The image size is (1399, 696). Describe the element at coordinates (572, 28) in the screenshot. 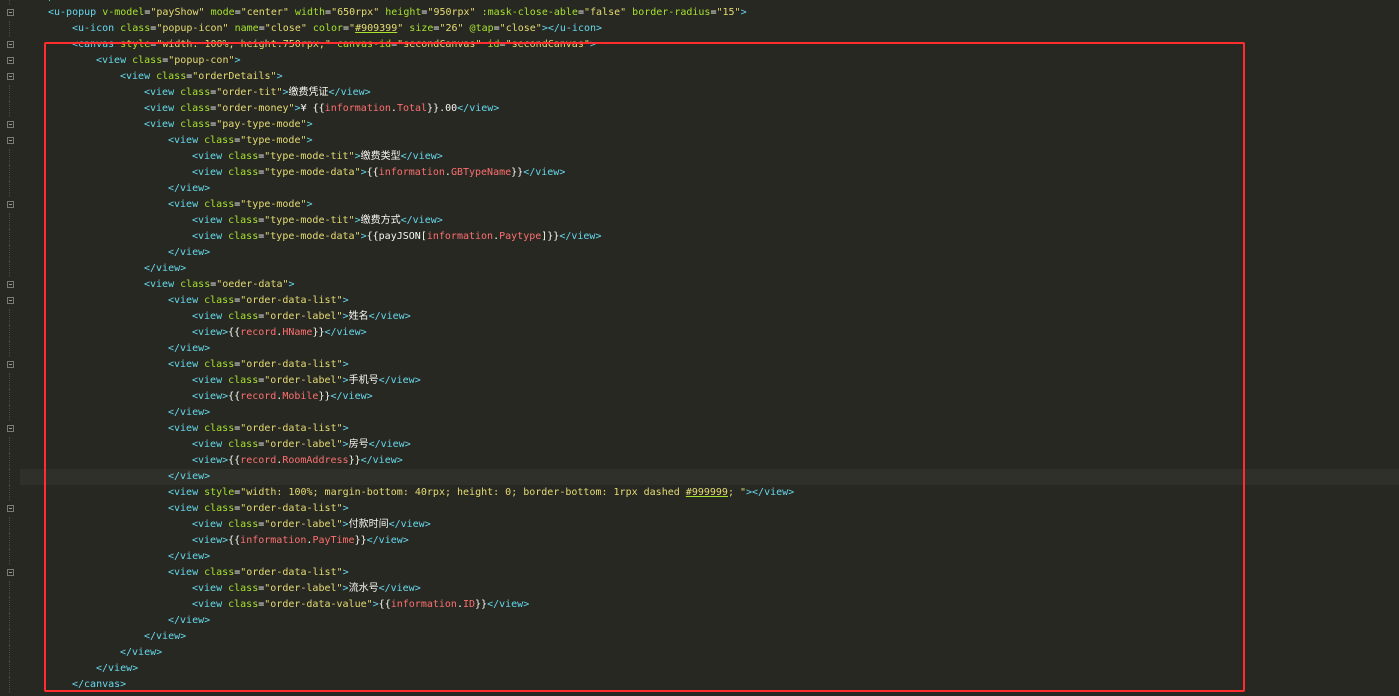

I see `code-token: ></u-icon>` at that location.